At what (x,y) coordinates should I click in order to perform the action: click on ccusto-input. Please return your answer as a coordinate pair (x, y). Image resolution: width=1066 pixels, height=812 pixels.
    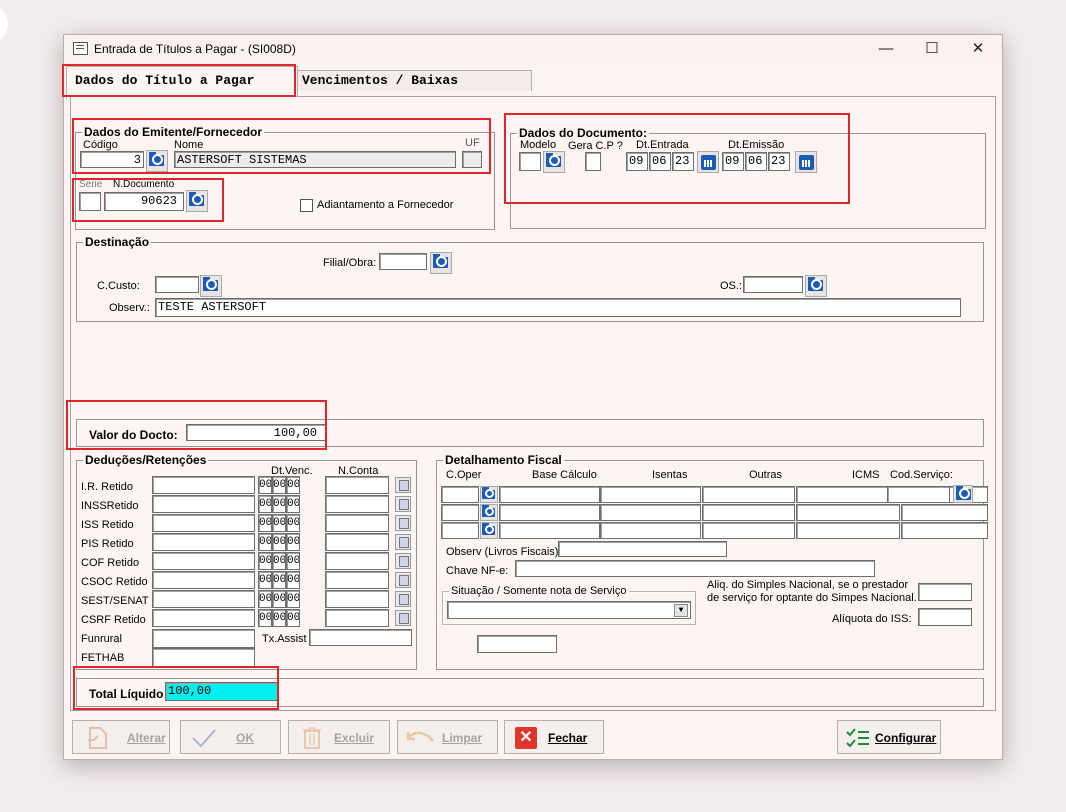
    Looking at the image, I should click on (177, 284).